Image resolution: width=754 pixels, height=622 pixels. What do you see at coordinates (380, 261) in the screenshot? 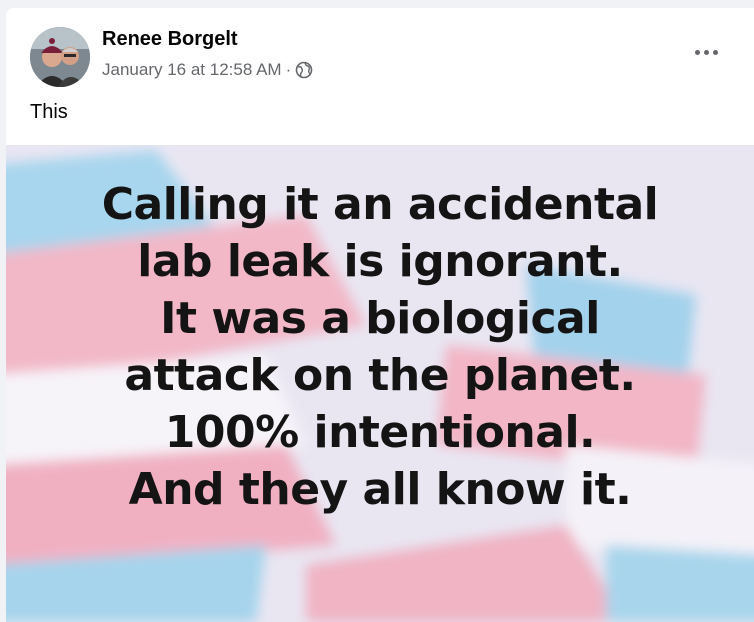
I see `meme-line: lab leak is ignorant.` at bounding box center [380, 261].